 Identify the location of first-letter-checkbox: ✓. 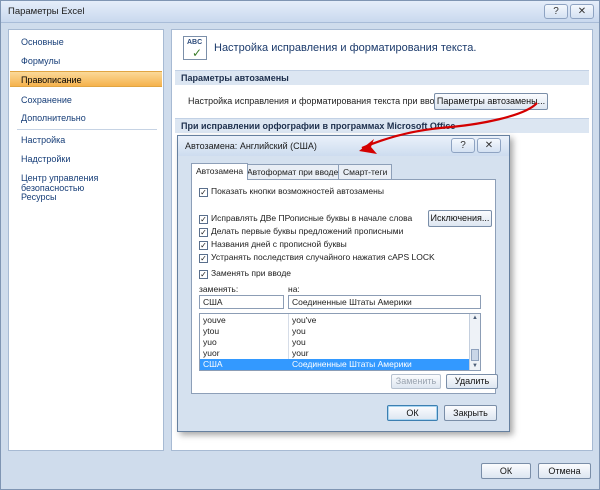
(203, 232).